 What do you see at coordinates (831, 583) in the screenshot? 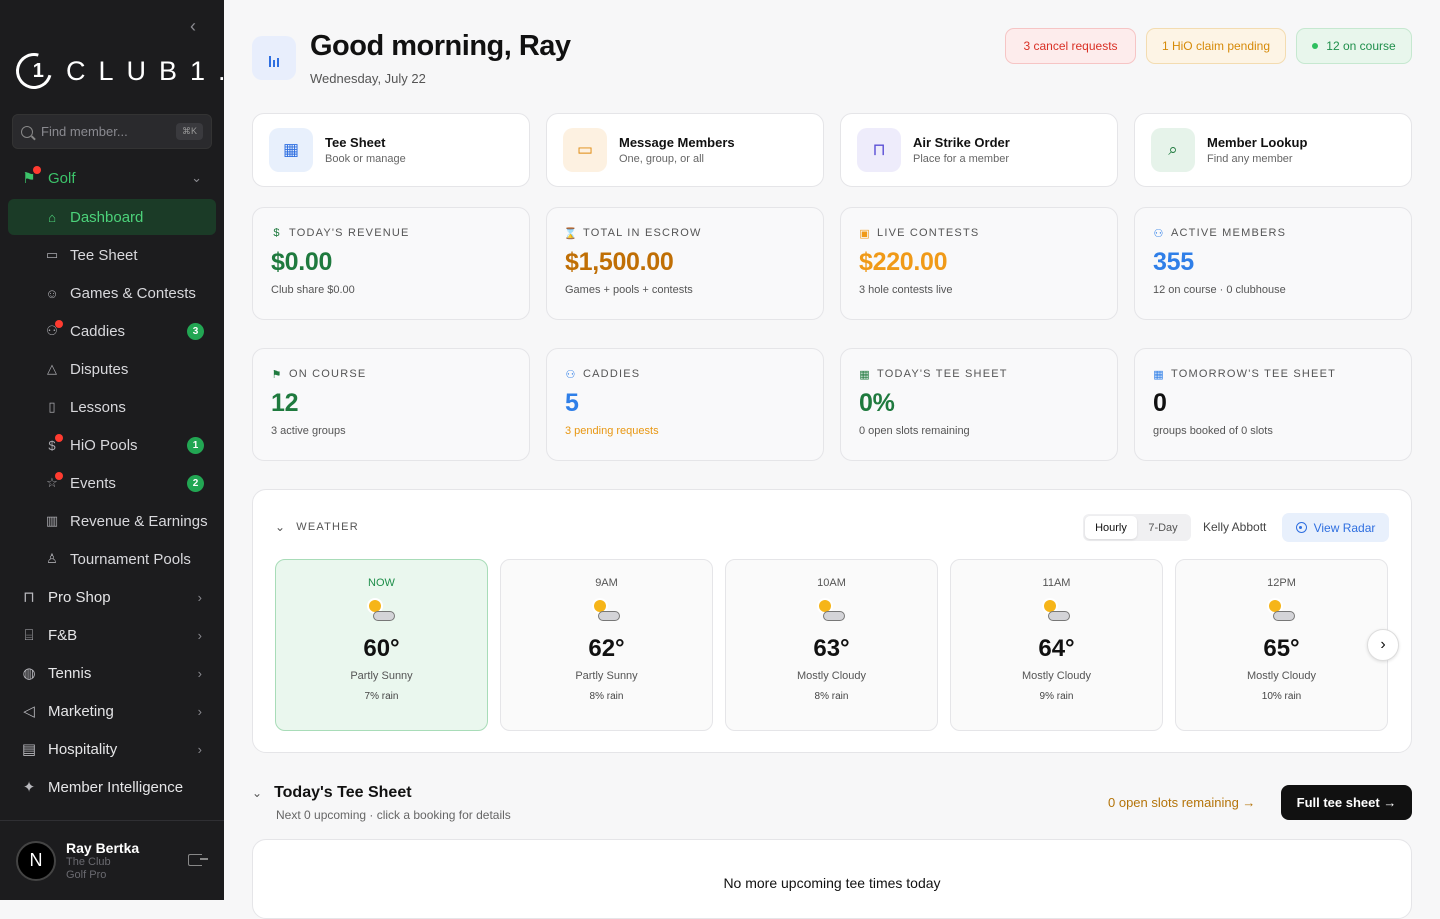
I see `hour-time: 10AM` at bounding box center [831, 583].